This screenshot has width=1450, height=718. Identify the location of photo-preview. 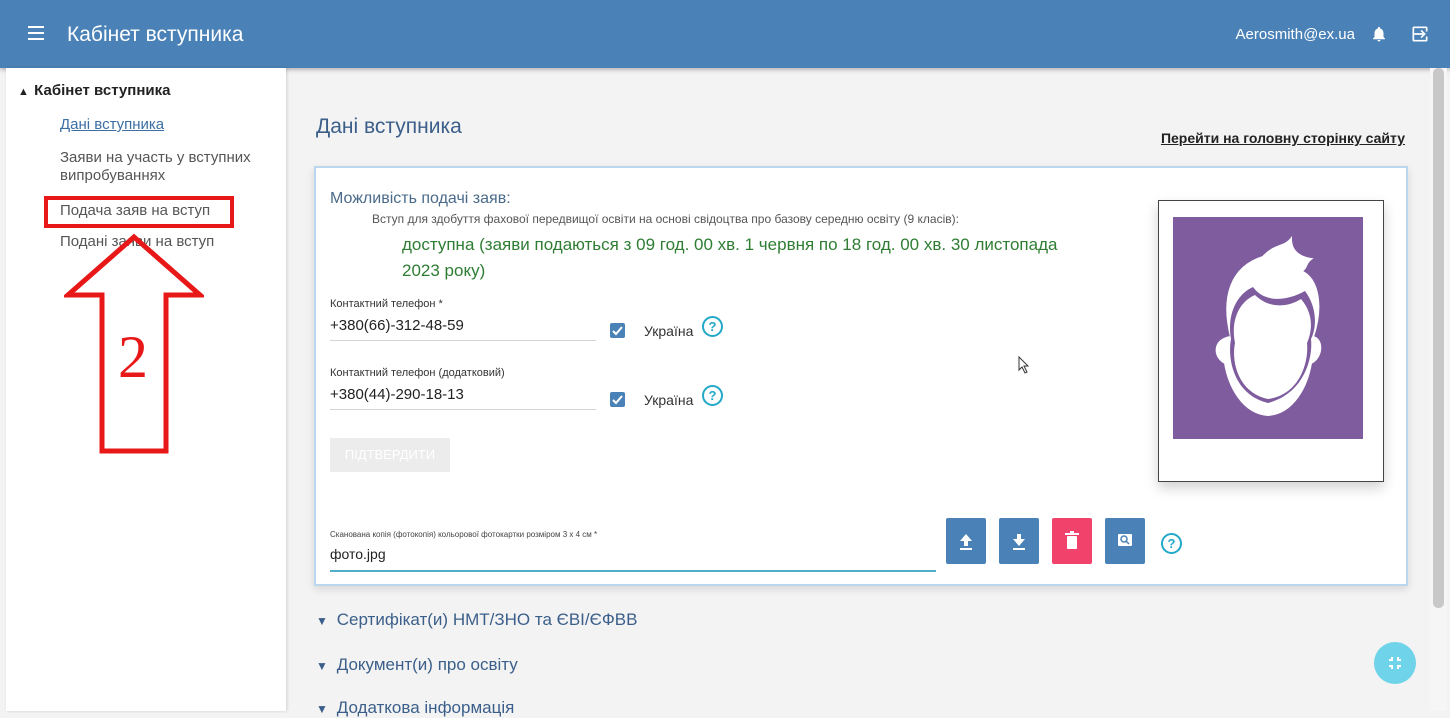
(1271, 341).